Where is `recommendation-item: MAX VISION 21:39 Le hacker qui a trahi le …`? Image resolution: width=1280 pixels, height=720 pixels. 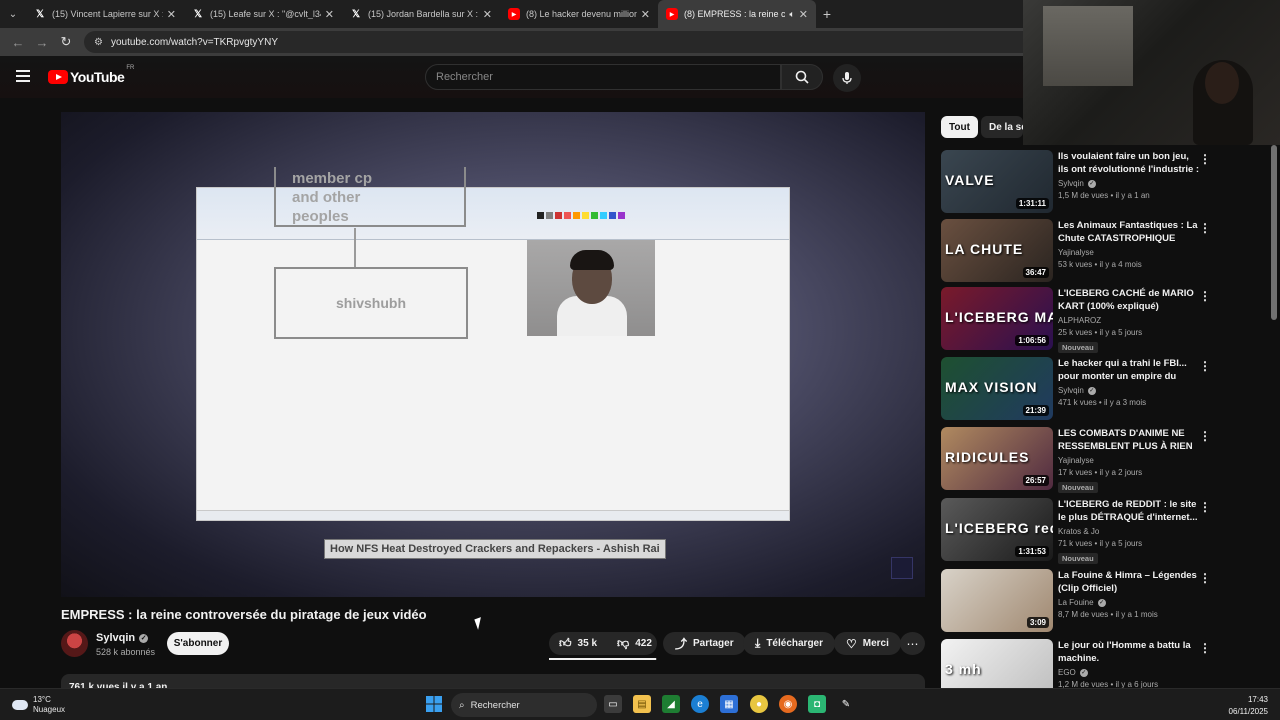 recommendation-item: MAX VISION 21:39 Le hacker qui a trahi le … is located at coordinates (1077, 389).